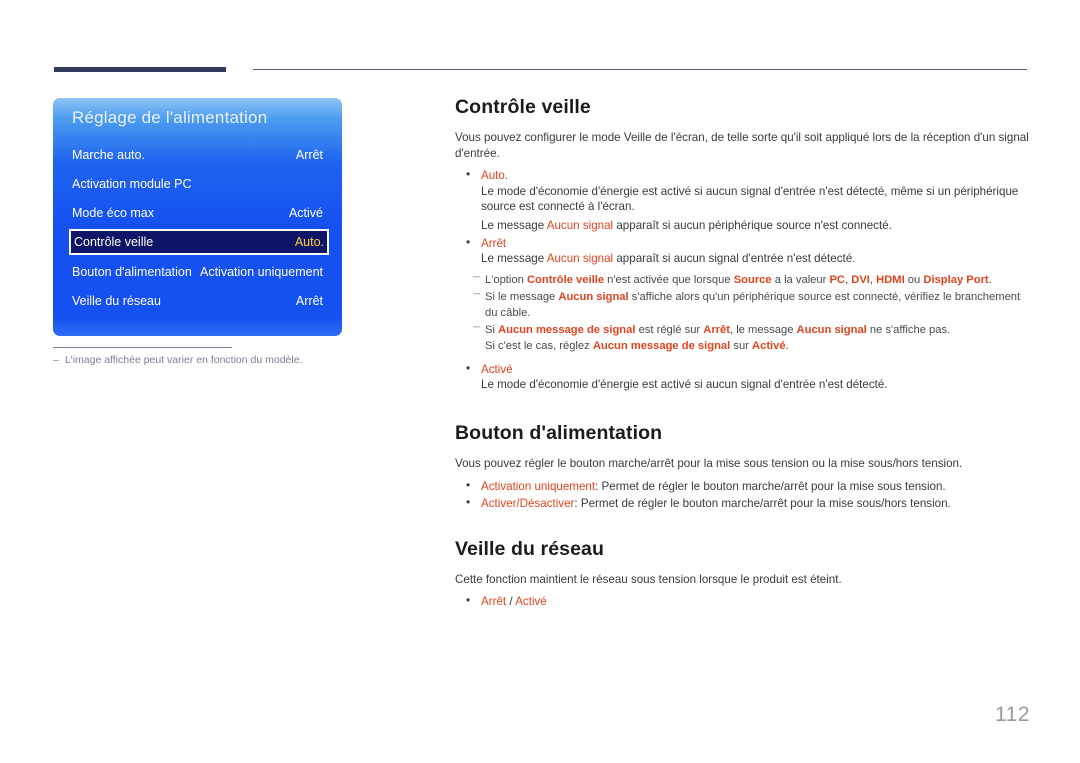 This screenshot has height=763, width=1080. What do you see at coordinates (752, 279) in the screenshot?
I see `inline-term-source: Source` at bounding box center [752, 279].